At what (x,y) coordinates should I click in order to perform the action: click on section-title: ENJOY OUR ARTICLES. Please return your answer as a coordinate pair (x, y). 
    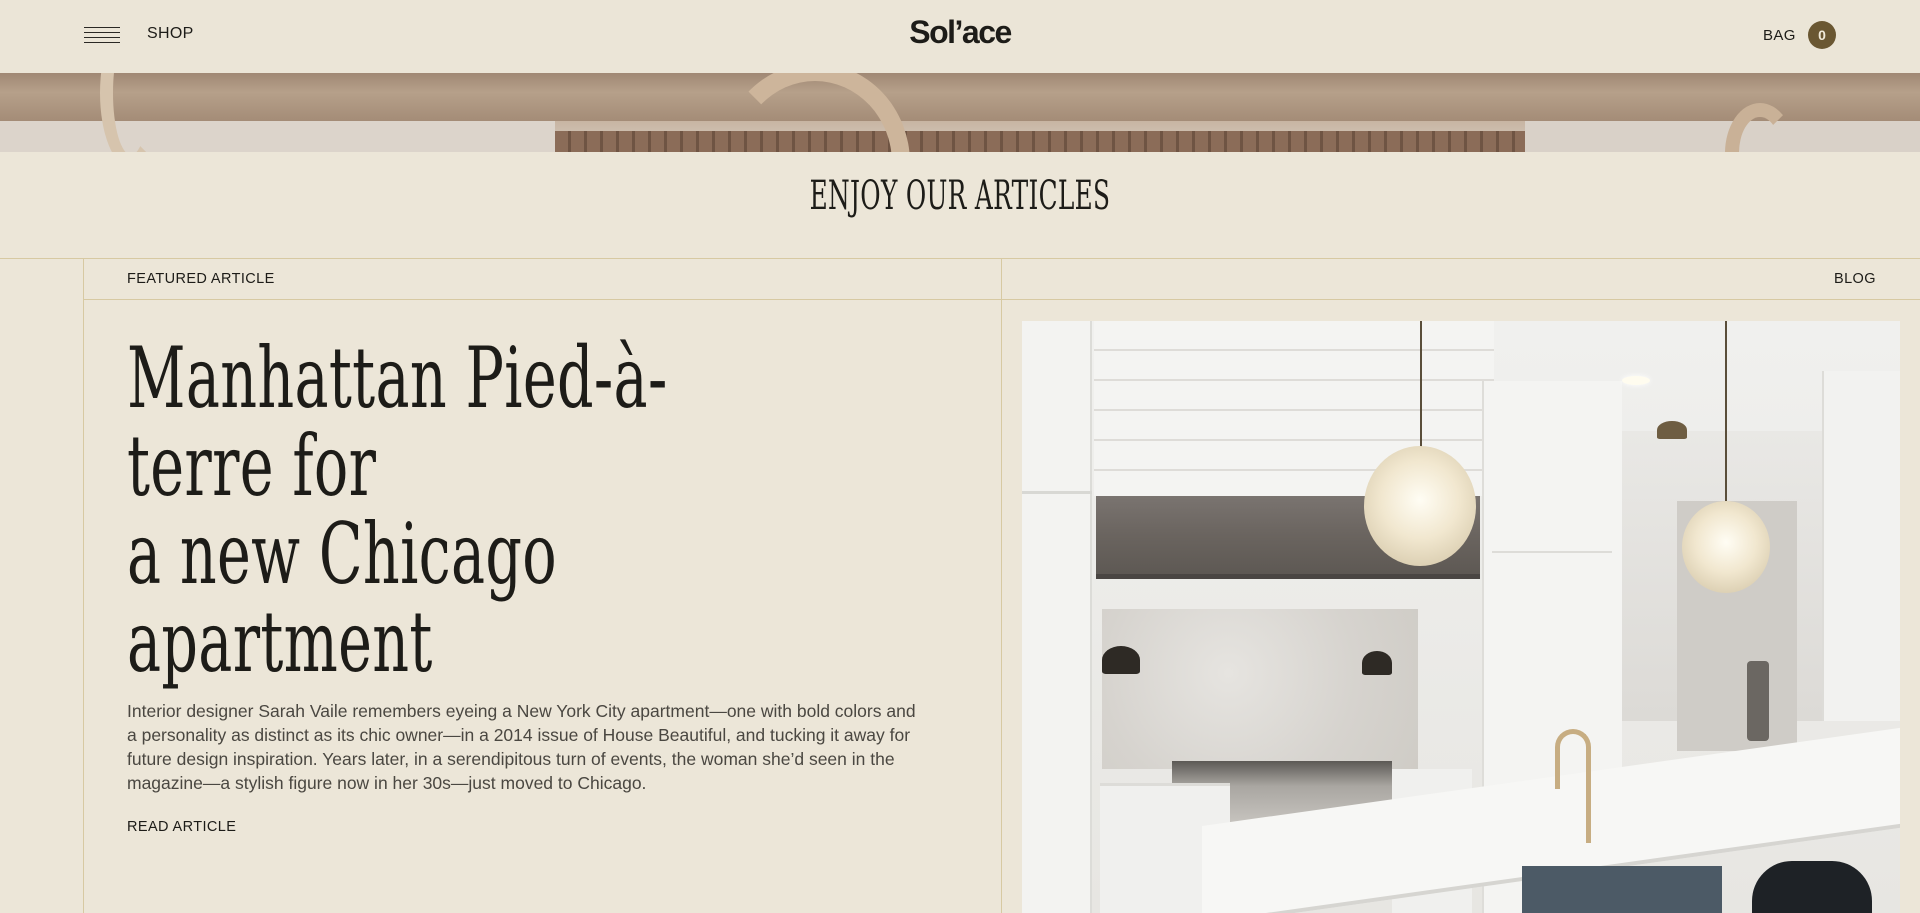
    Looking at the image, I should click on (960, 196).